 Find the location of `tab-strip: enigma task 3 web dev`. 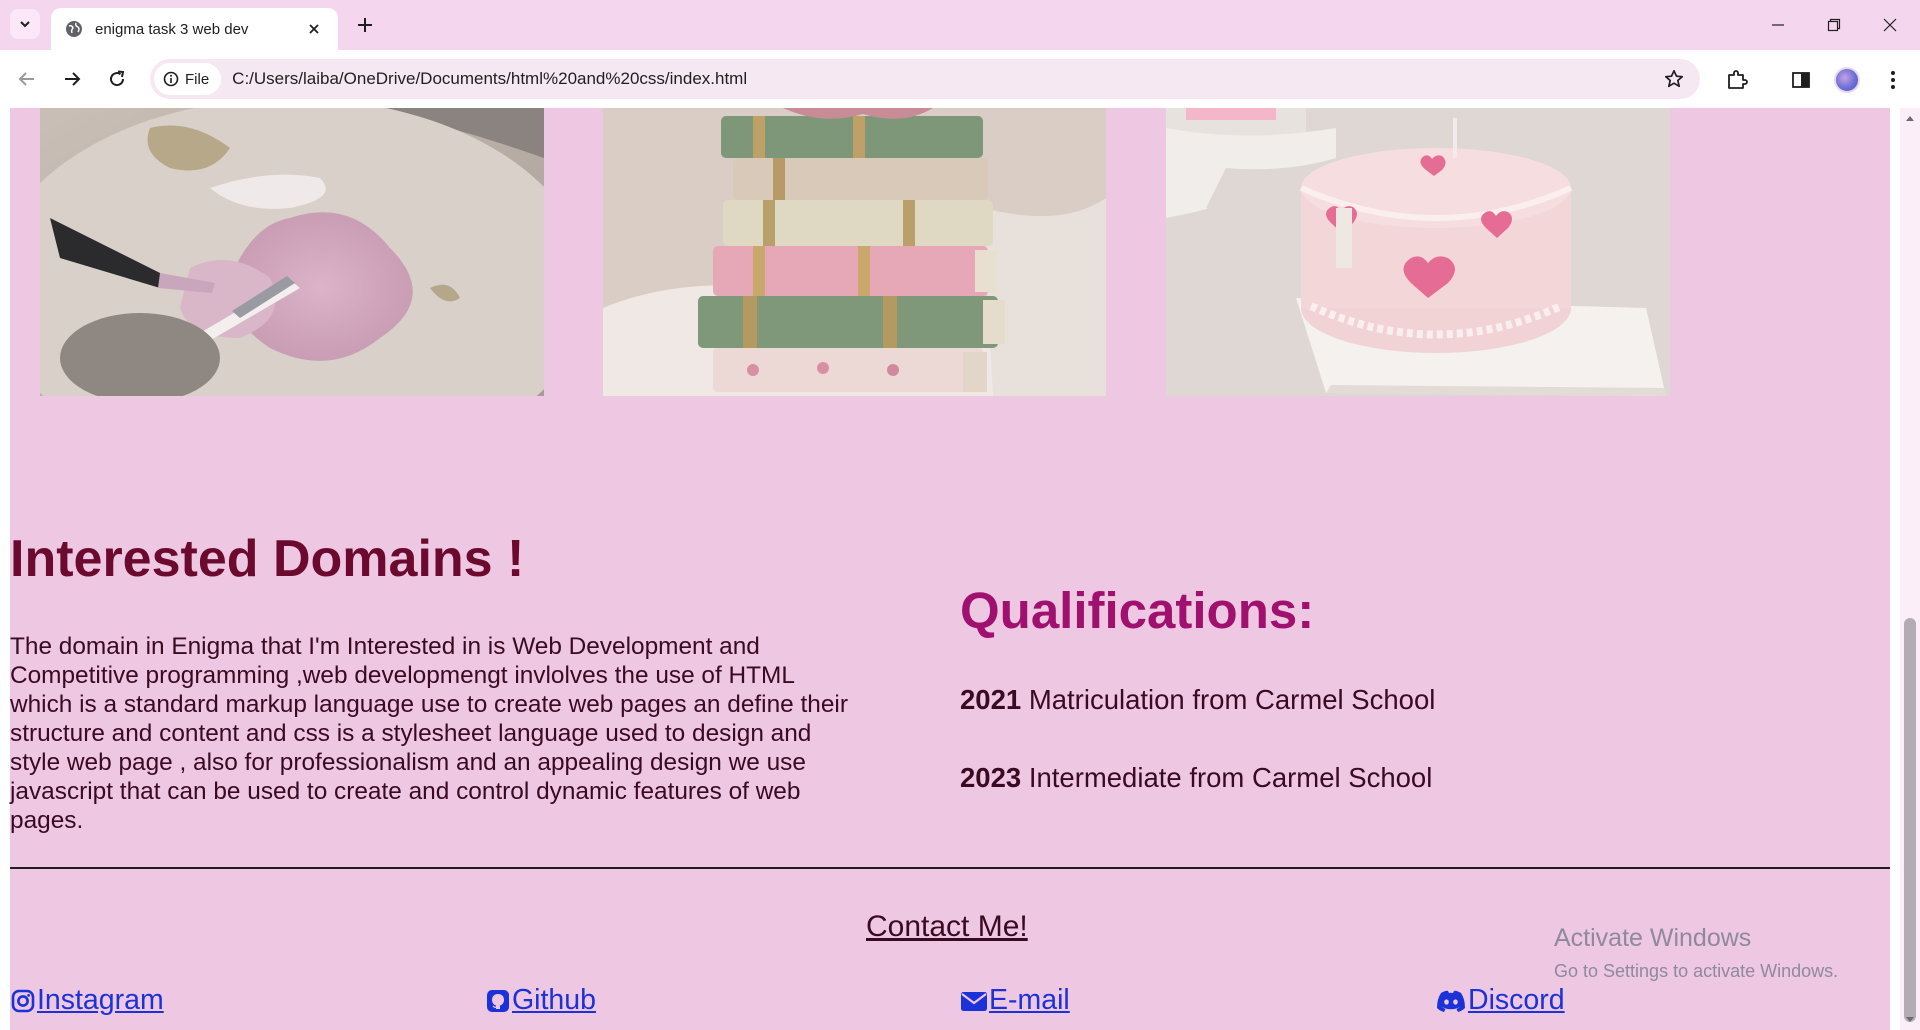

tab-strip: enigma task 3 web dev is located at coordinates (960, 25).